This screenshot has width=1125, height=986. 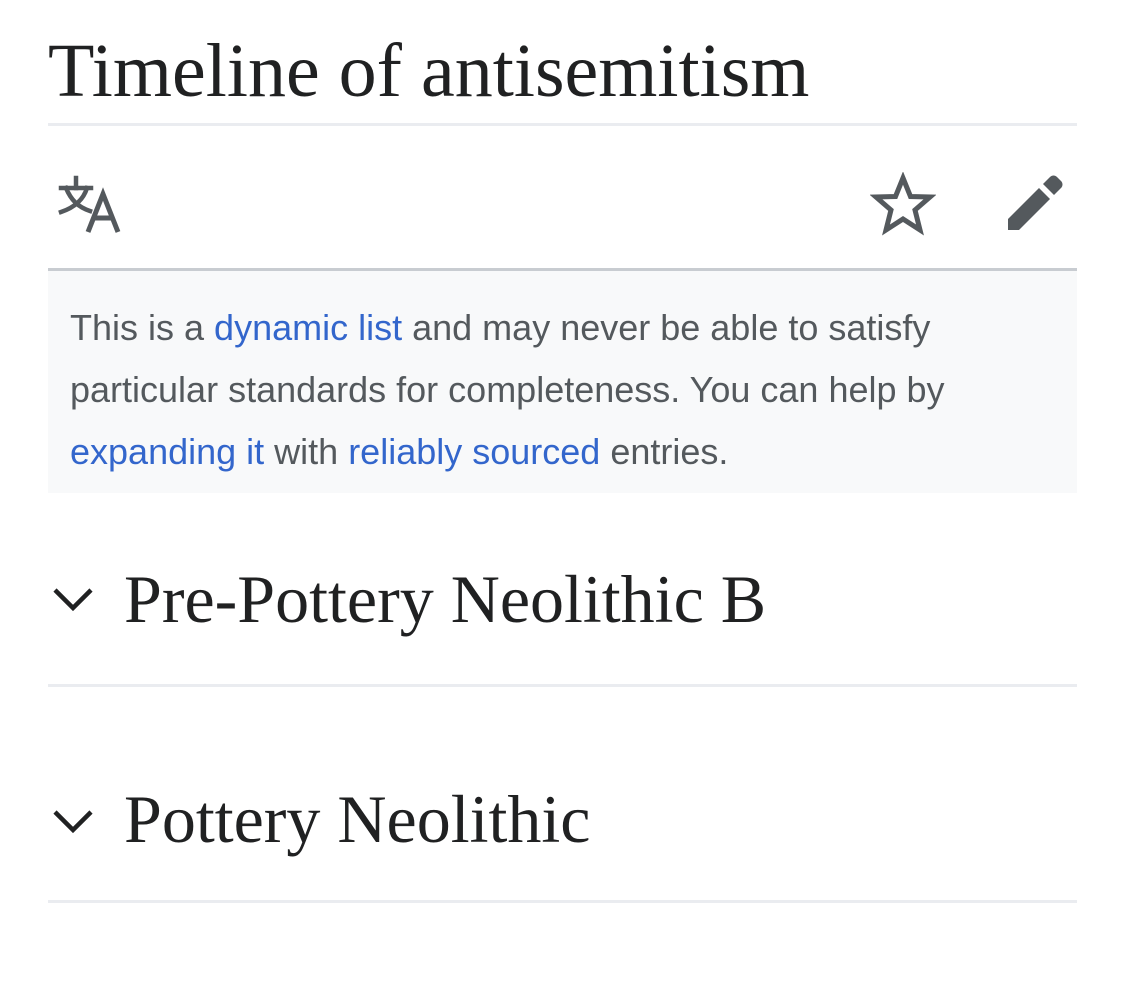 I want to click on expanding-it-link: expanding it, so click(x=167, y=451).